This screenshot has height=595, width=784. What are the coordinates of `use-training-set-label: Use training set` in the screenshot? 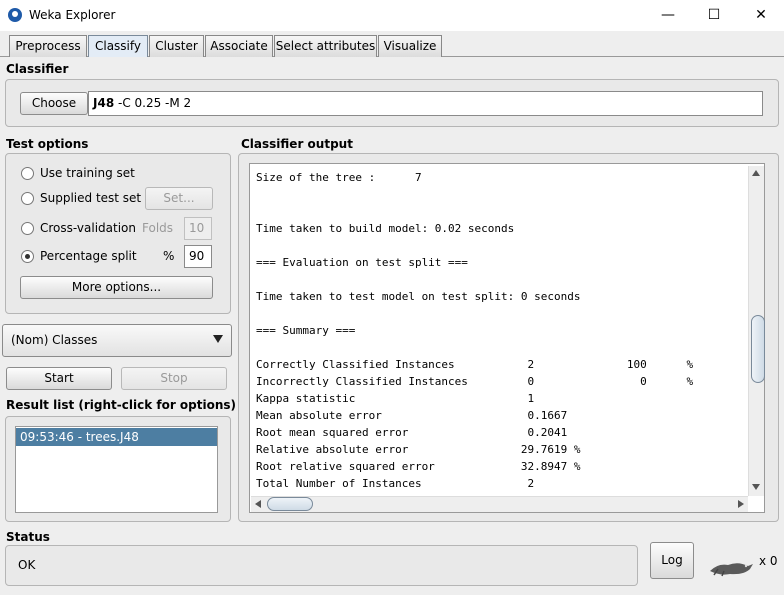 It's located at (87, 173).